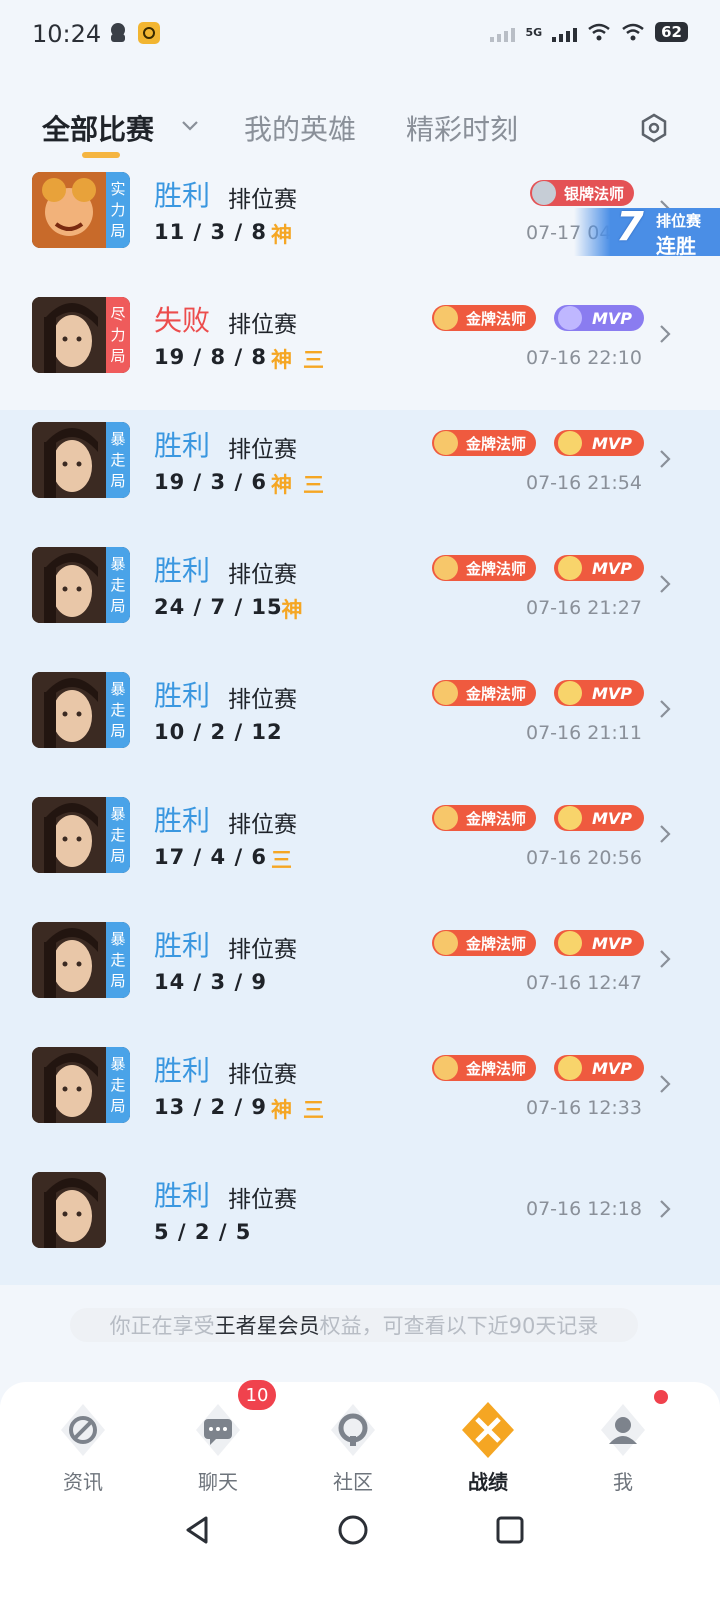 The image size is (720, 1600). Describe the element at coordinates (218, 607) in the screenshot. I see `match-kda: 24 / 7 / 15` at that location.